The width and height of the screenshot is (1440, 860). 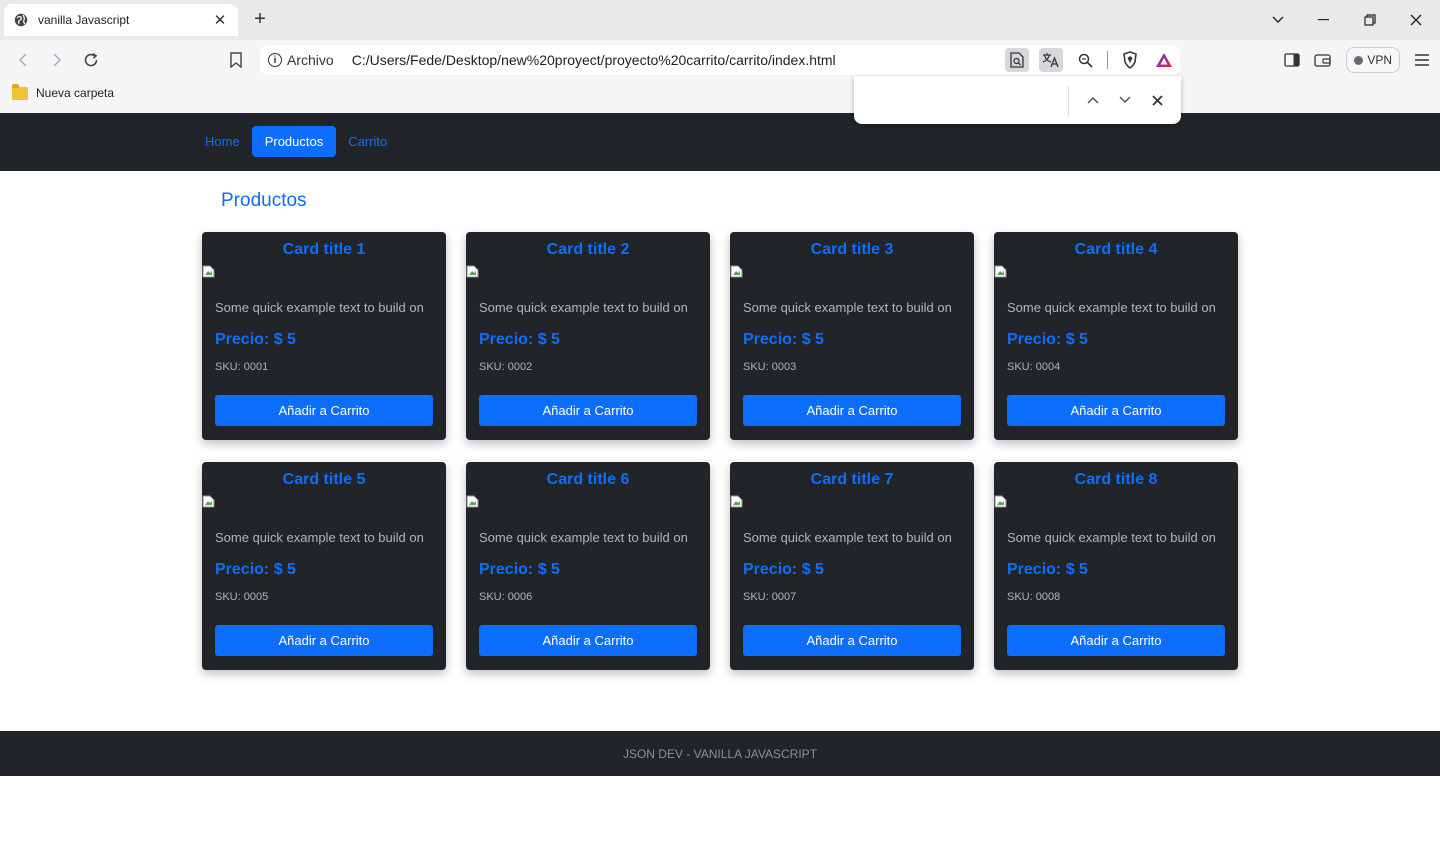 I want to click on nav-links: Home Productos Carrito, so click(x=296, y=141).